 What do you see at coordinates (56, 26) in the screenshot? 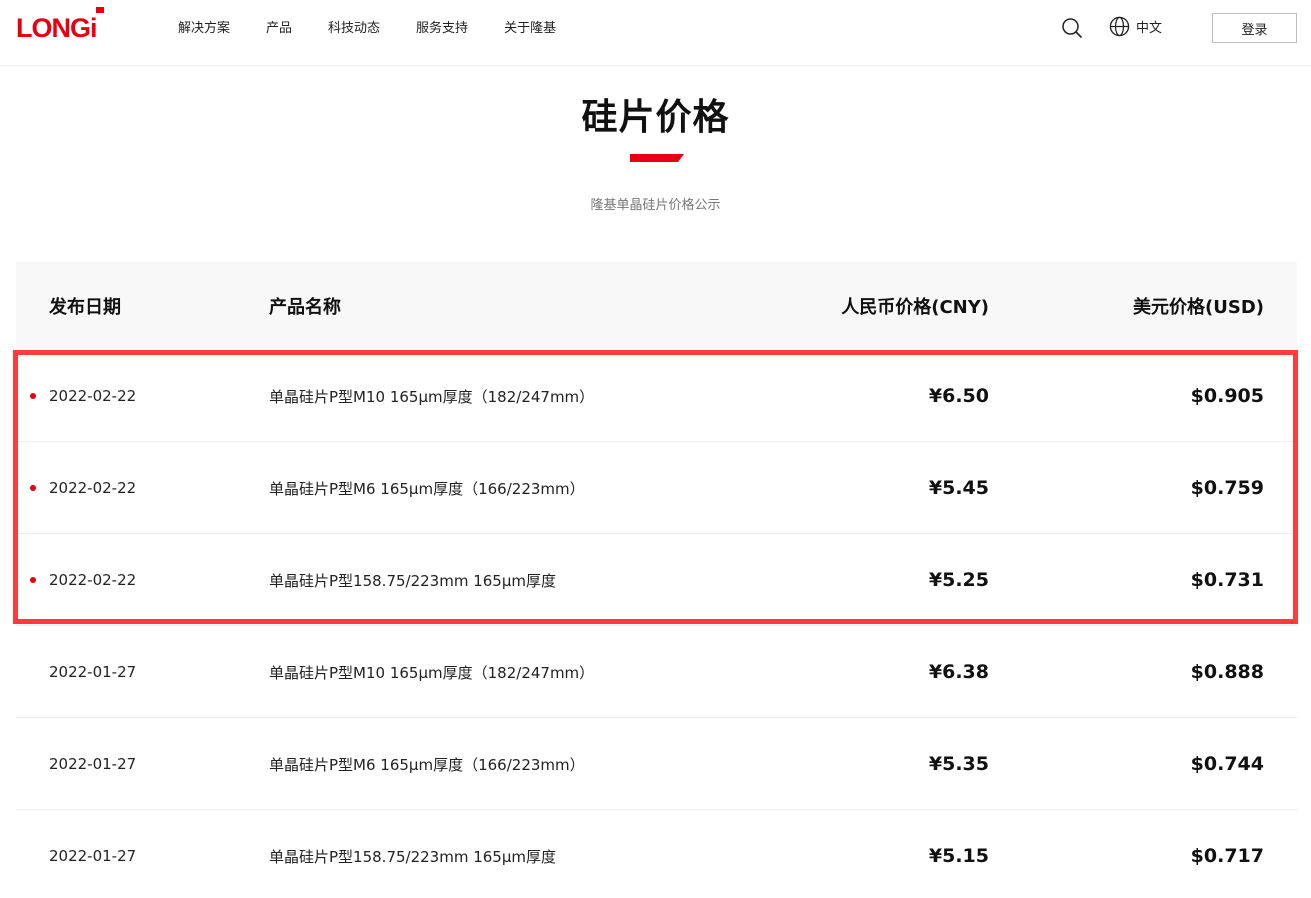
I see `svg-text: LONGi` at bounding box center [56, 26].